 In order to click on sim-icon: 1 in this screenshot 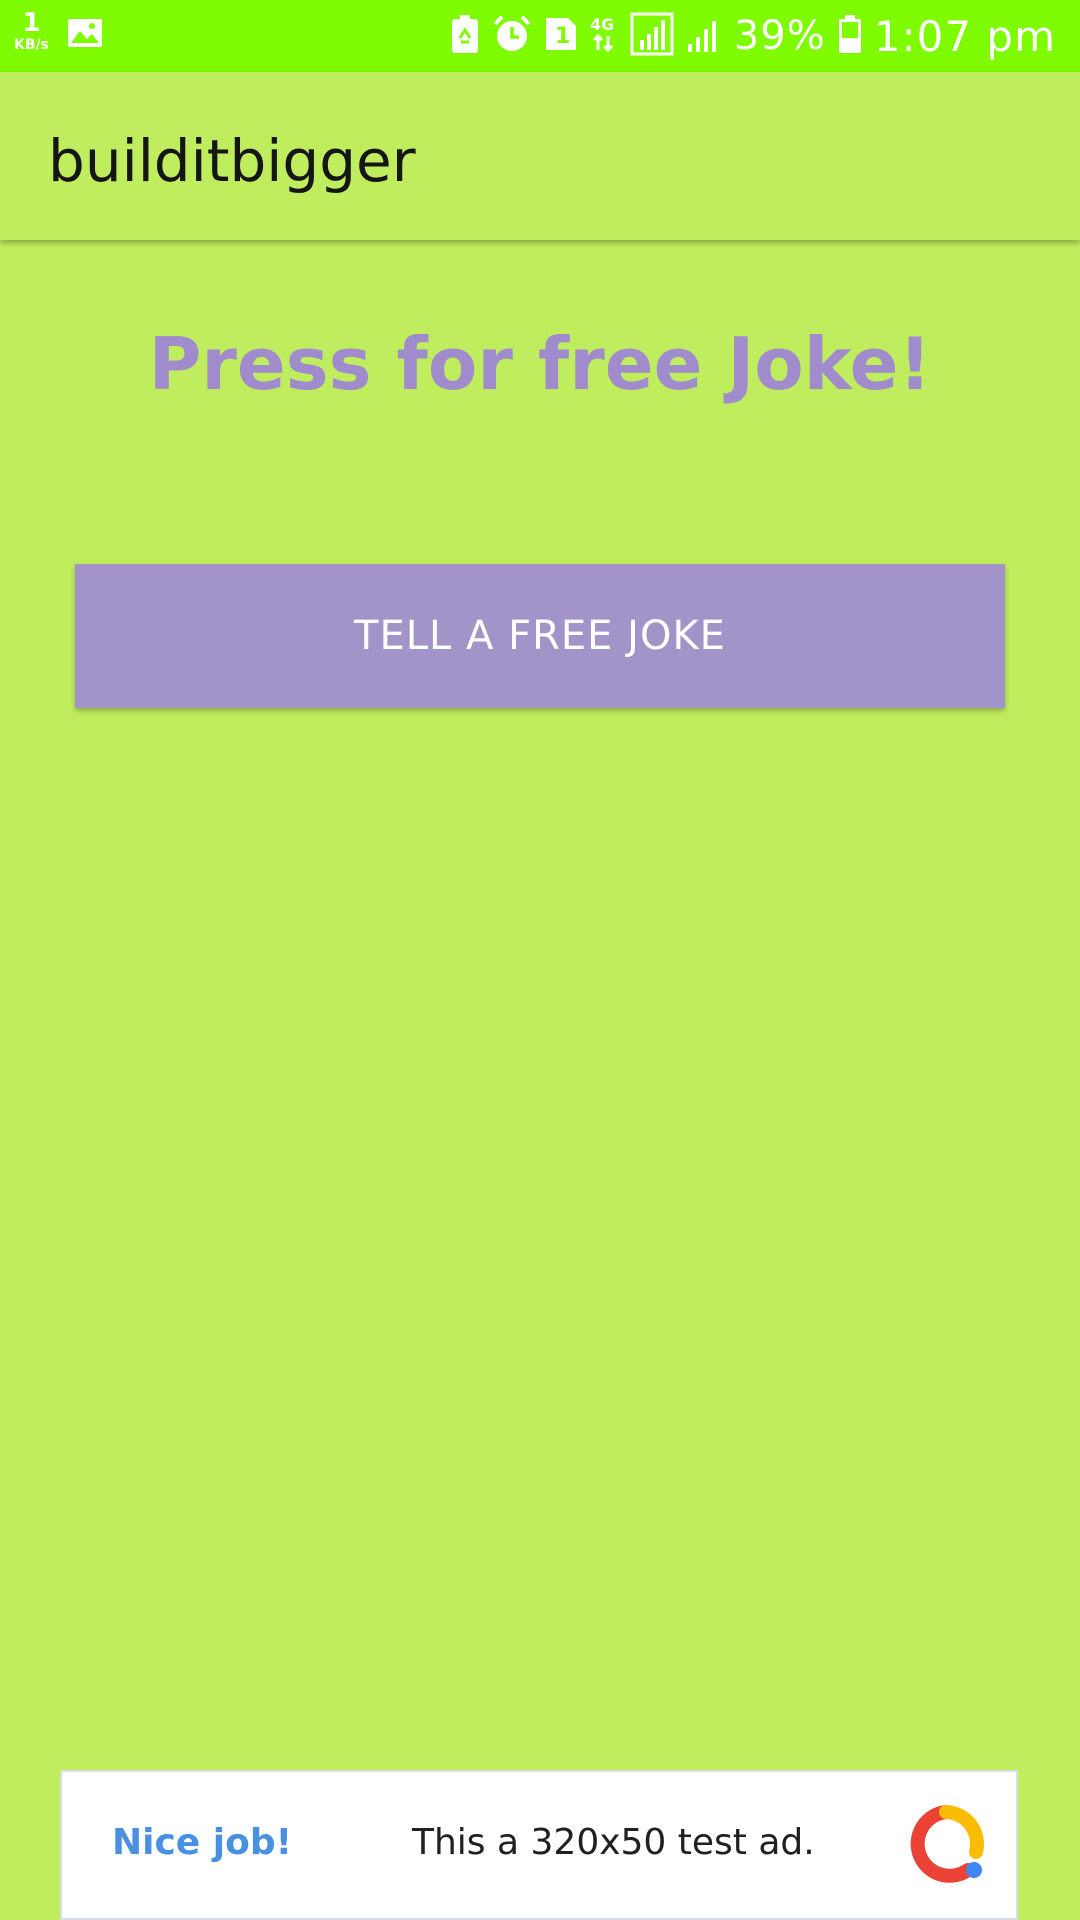, I will do `click(561, 36)`.